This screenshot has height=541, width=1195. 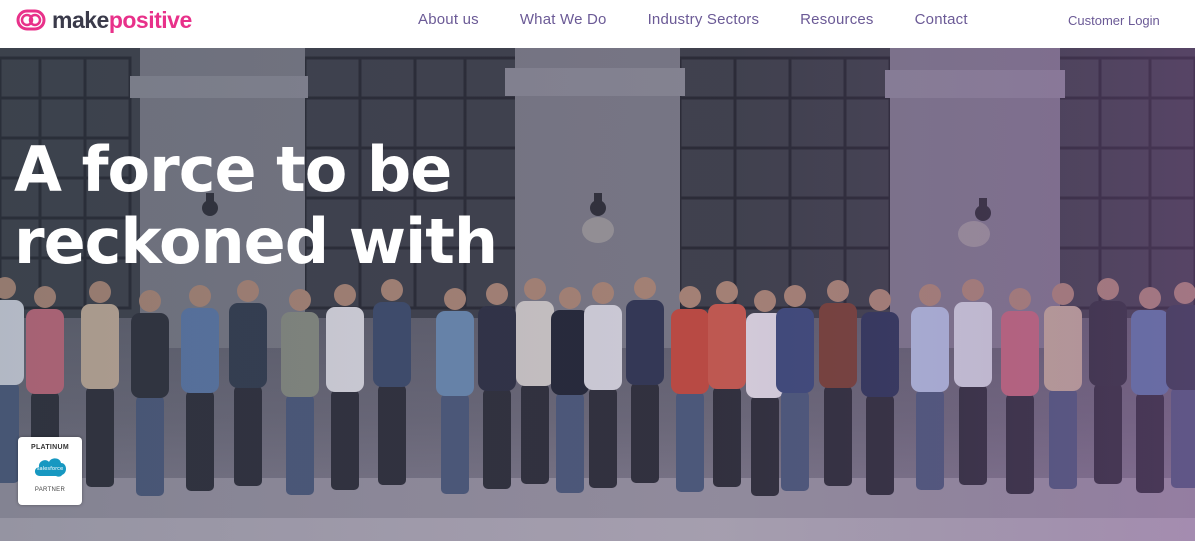 What do you see at coordinates (704, 19) in the screenshot?
I see `nav-industry-sectors: Industry Sectors` at bounding box center [704, 19].